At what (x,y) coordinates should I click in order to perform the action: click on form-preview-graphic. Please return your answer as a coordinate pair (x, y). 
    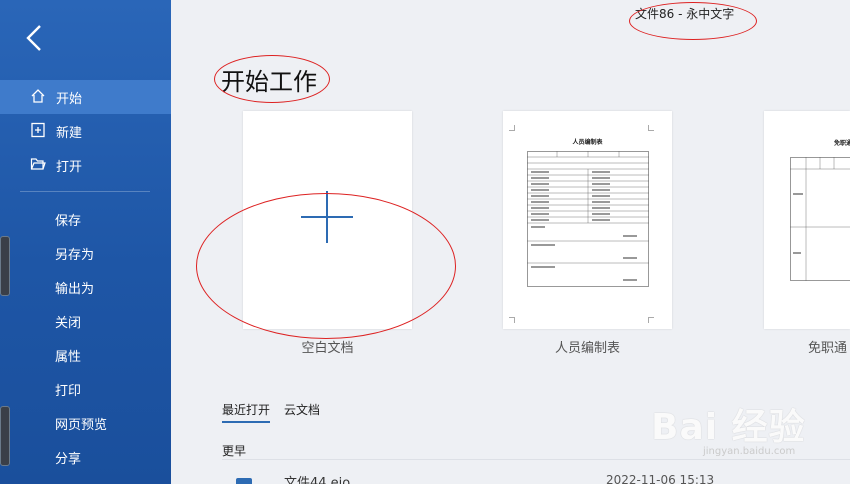
    Looking at the image, I should click on (820, 219).